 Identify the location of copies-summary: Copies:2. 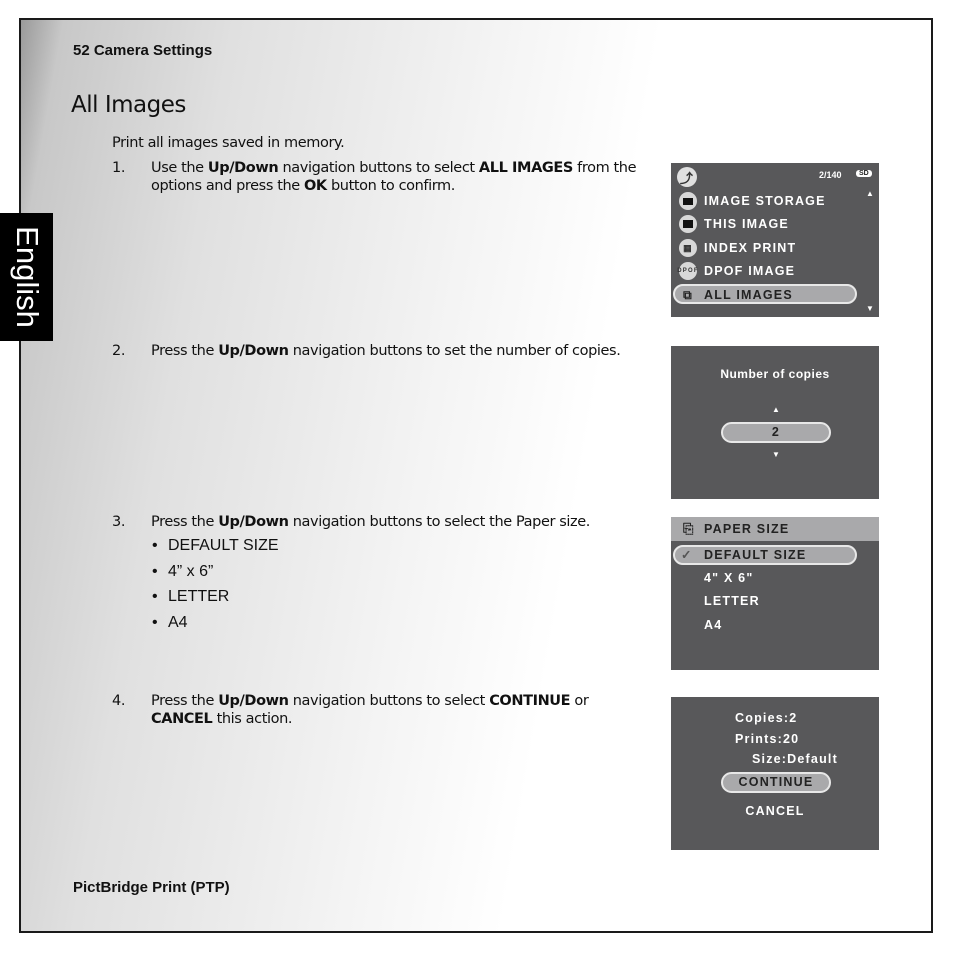
(766, 718).